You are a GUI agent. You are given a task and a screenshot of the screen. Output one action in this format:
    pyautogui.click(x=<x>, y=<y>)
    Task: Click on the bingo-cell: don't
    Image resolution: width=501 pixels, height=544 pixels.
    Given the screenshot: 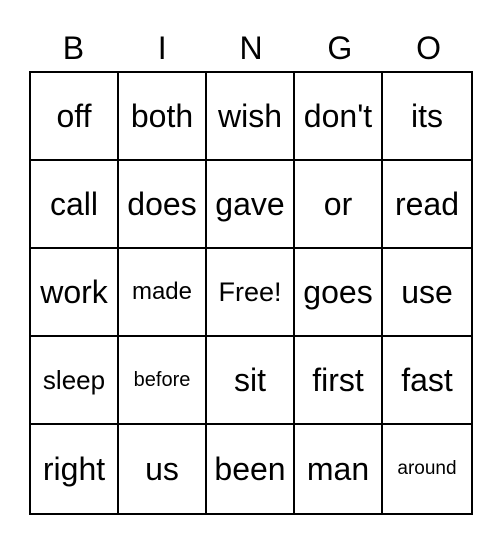 What is the action you would take?
    pyautogui.click(x=339, y=117)
    